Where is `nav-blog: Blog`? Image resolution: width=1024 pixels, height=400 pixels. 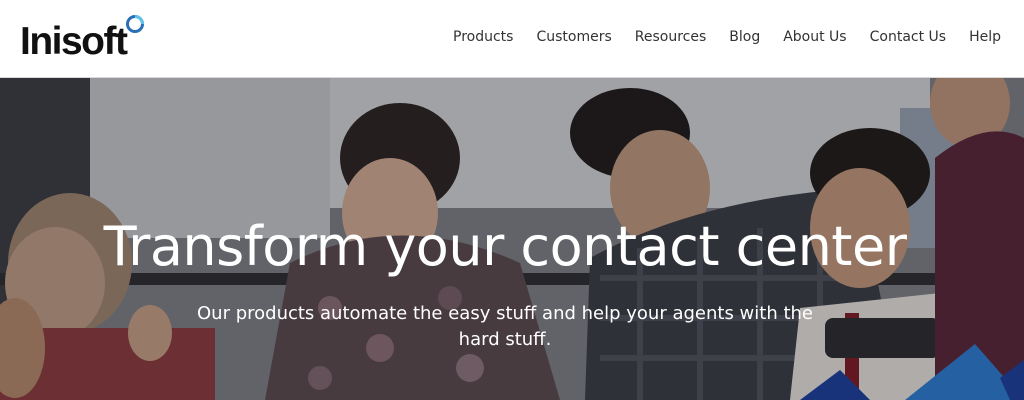
nav-blog: Blog is located at coordinates (744, 37).